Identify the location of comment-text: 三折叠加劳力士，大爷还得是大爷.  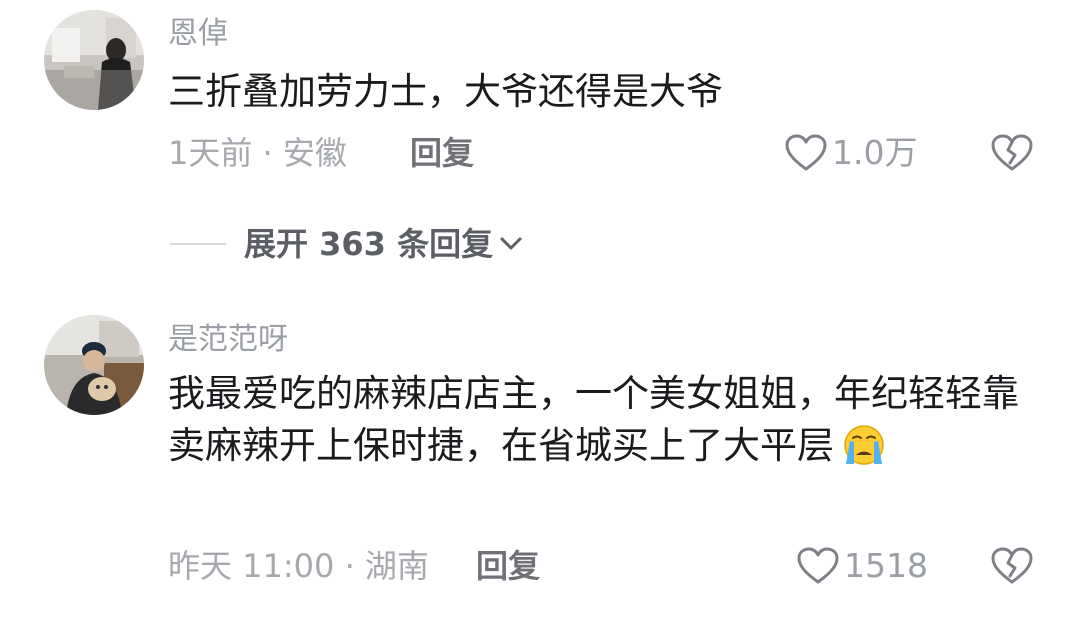
(445, 91).